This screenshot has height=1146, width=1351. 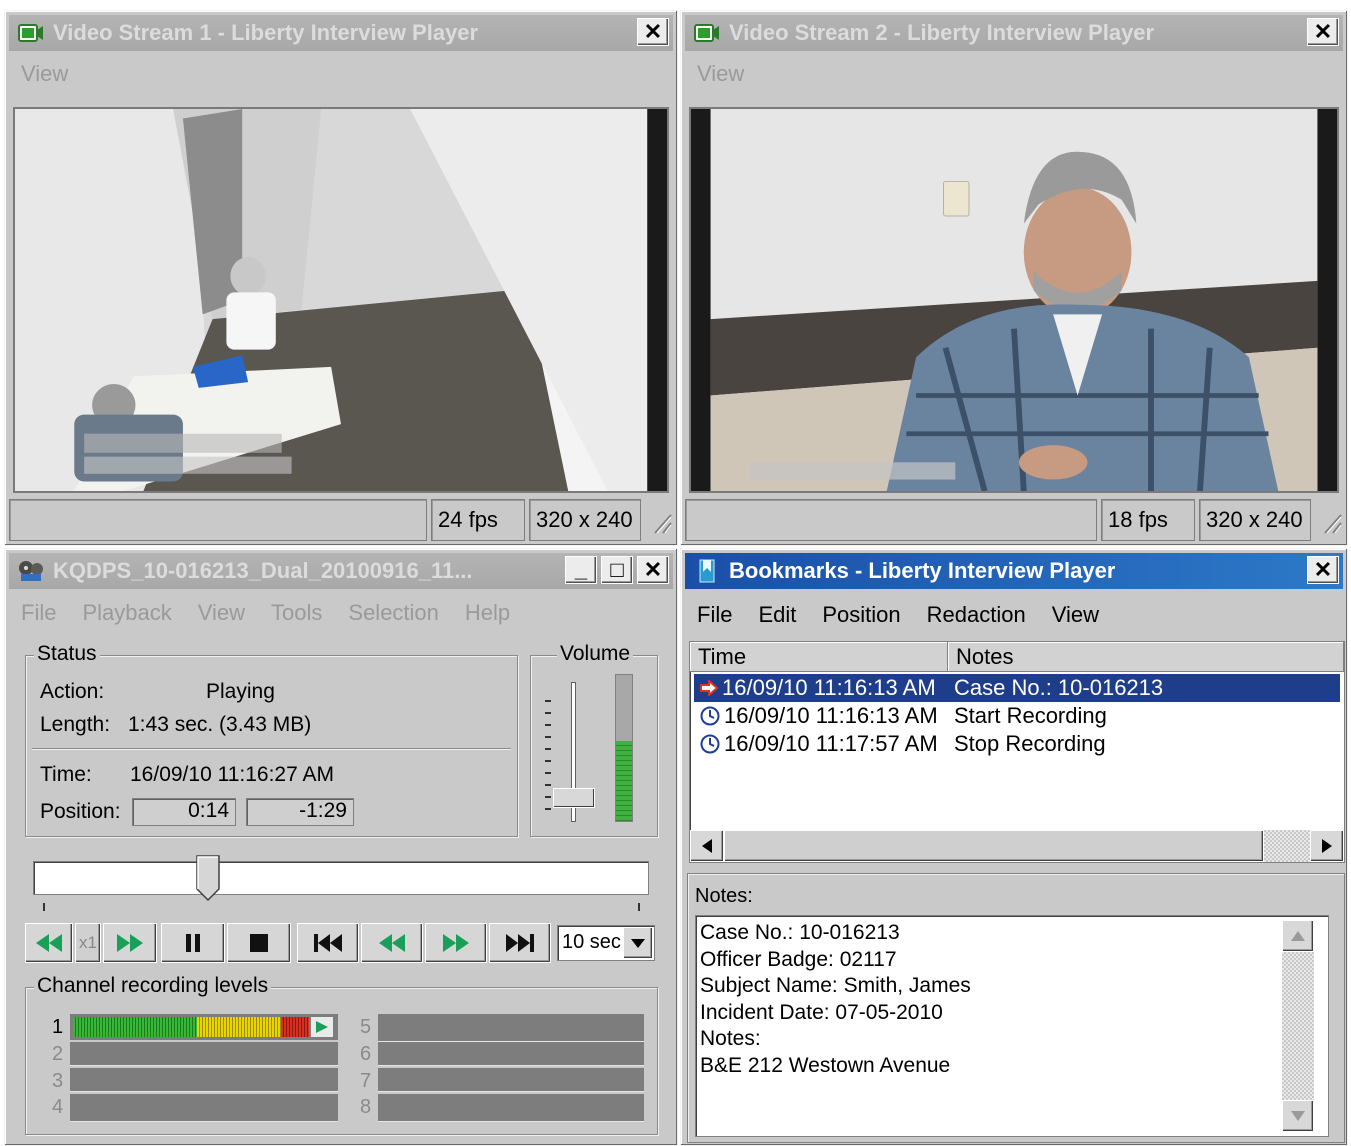 What do you see at coordinates (1059, 687) in the screenshot?
I see `bookmark-note: Case No.: 10-016213` at bounding box center [1059, 687].